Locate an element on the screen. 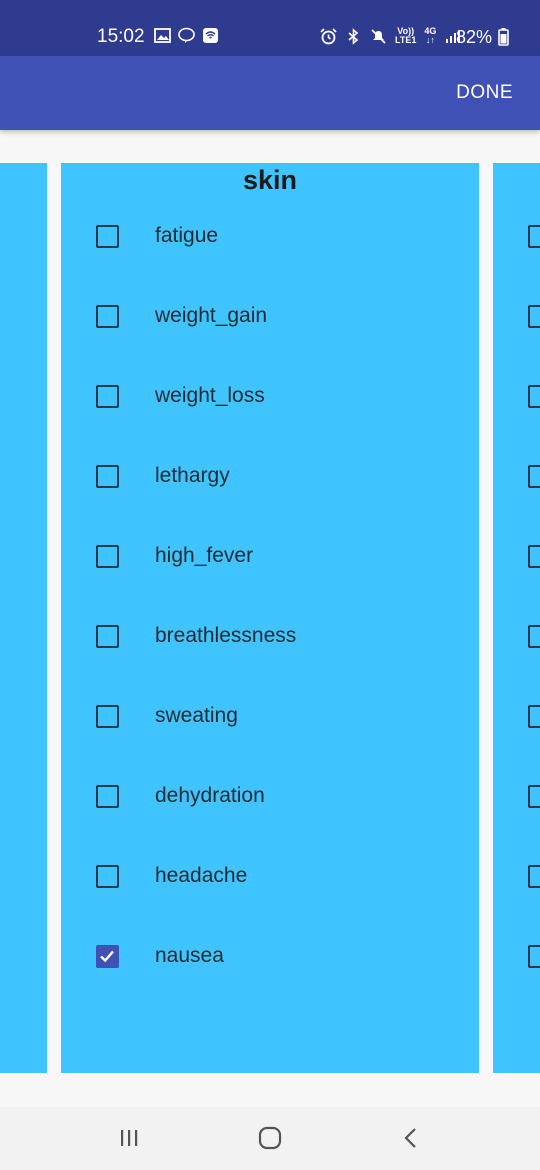 The width and height of the screenshot is (540, 1170). symptom-label: dehydration is located at coordinates (210, 795).